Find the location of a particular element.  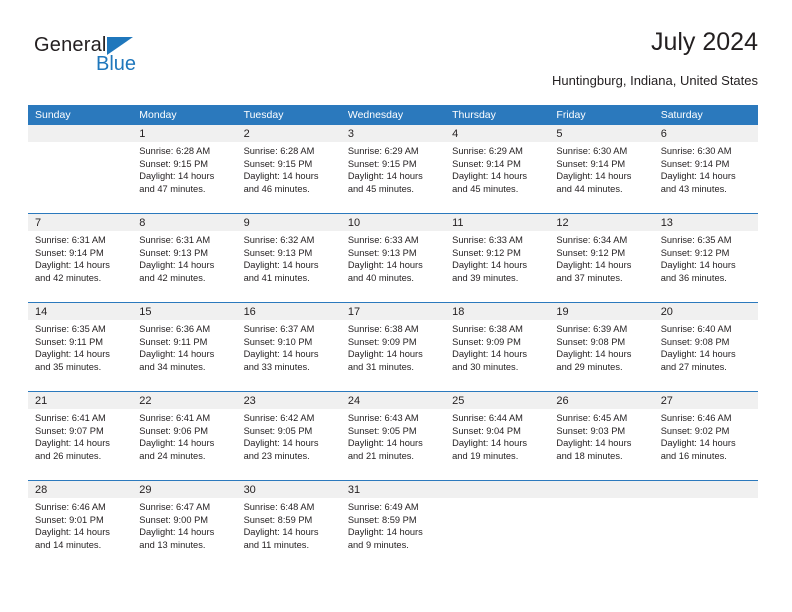

sunrise-text: Sunrise: 6:33 AM is located at coordinates (383, 240).